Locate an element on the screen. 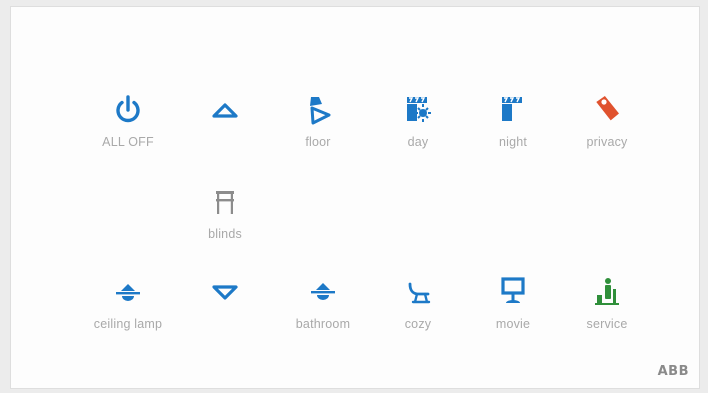  service-label: service is located at coordinates (607, 324).